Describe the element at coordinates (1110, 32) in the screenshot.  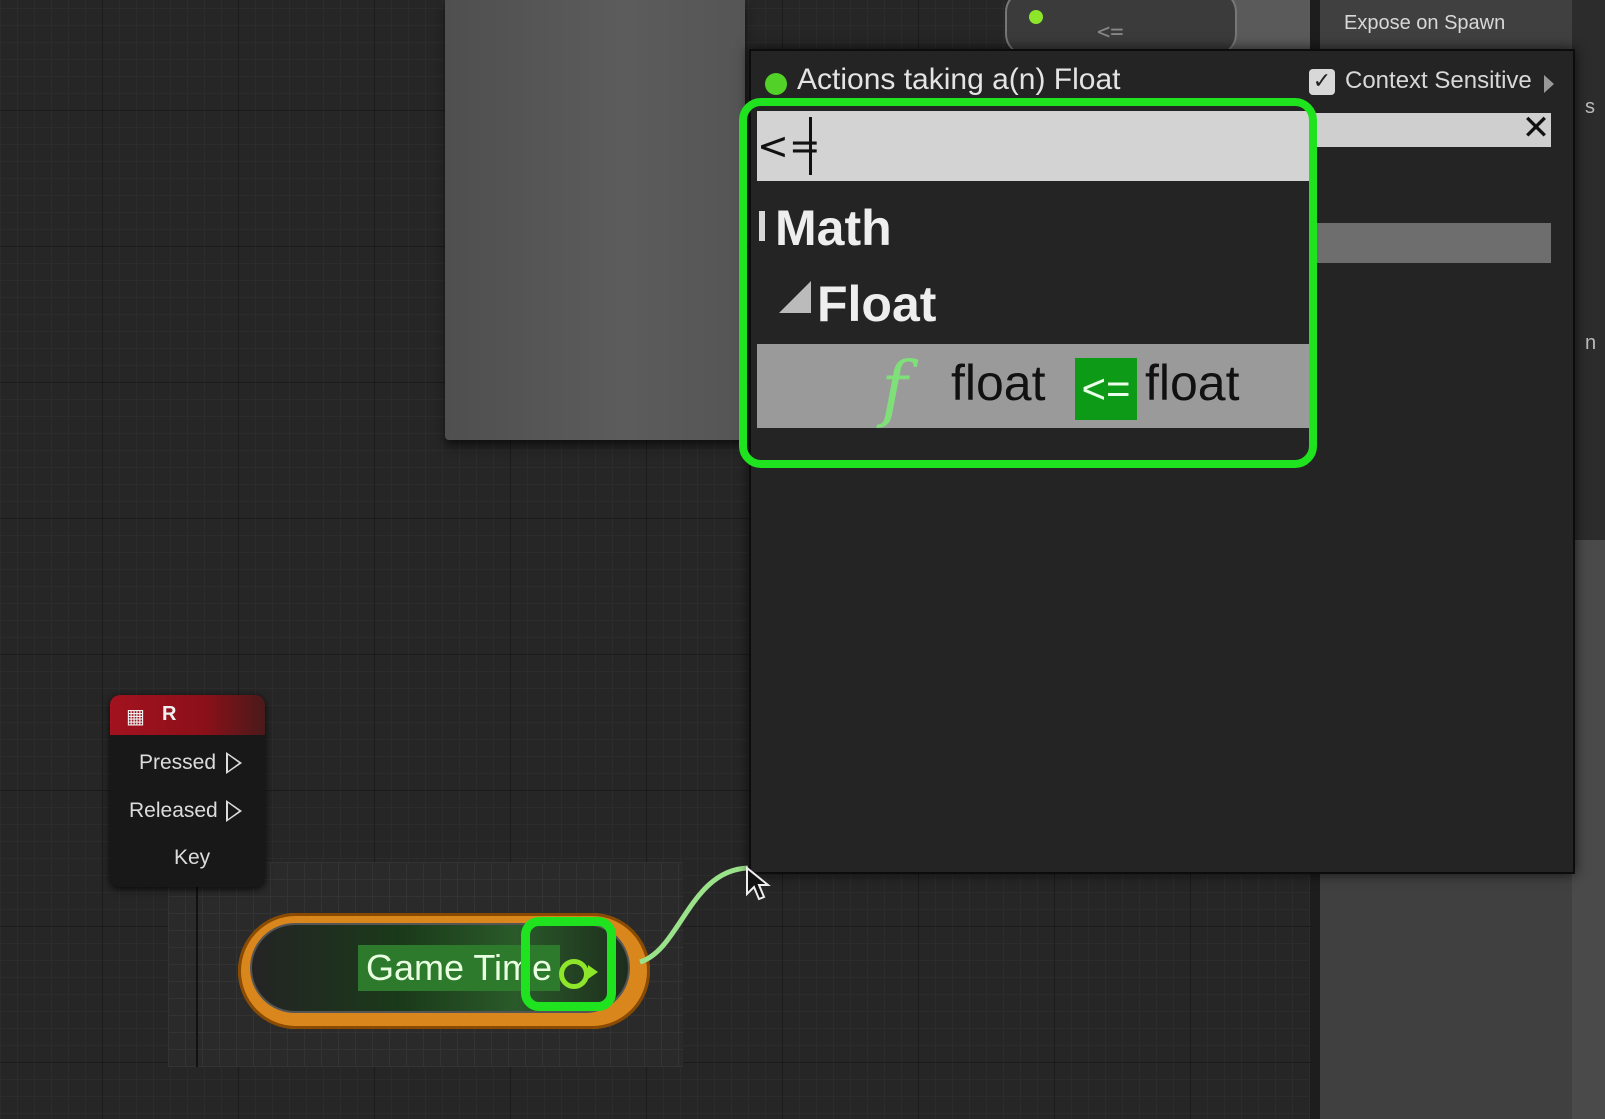
I see `compare-node-label: <=` at that location.